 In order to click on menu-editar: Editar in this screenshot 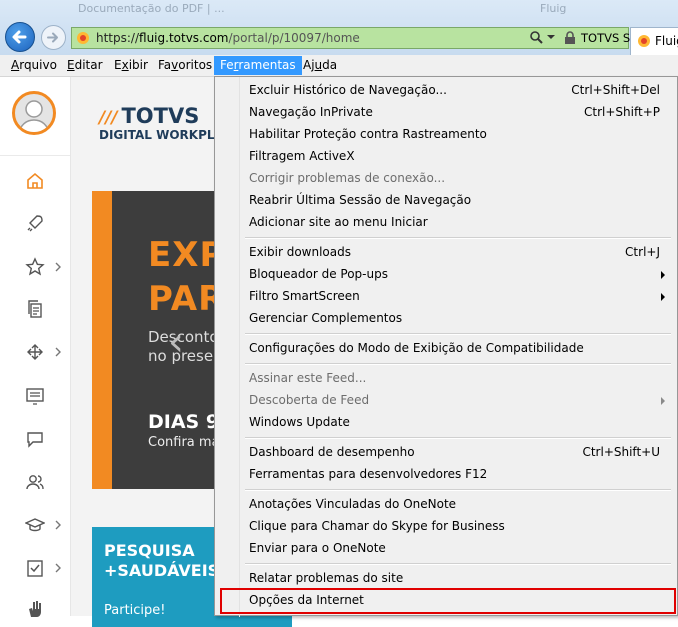, I will do `click(85, 65)`.